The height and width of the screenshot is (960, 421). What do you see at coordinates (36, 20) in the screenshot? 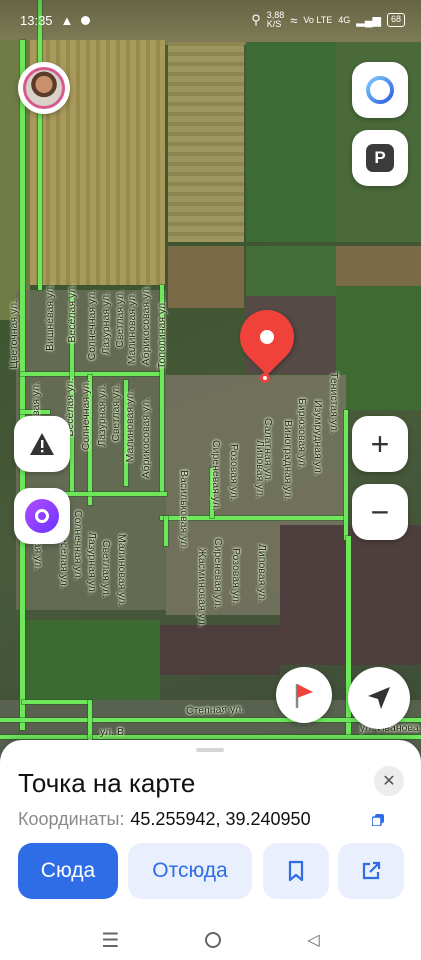
I see `status-time: 13:35` at bounding box center [36, 20].